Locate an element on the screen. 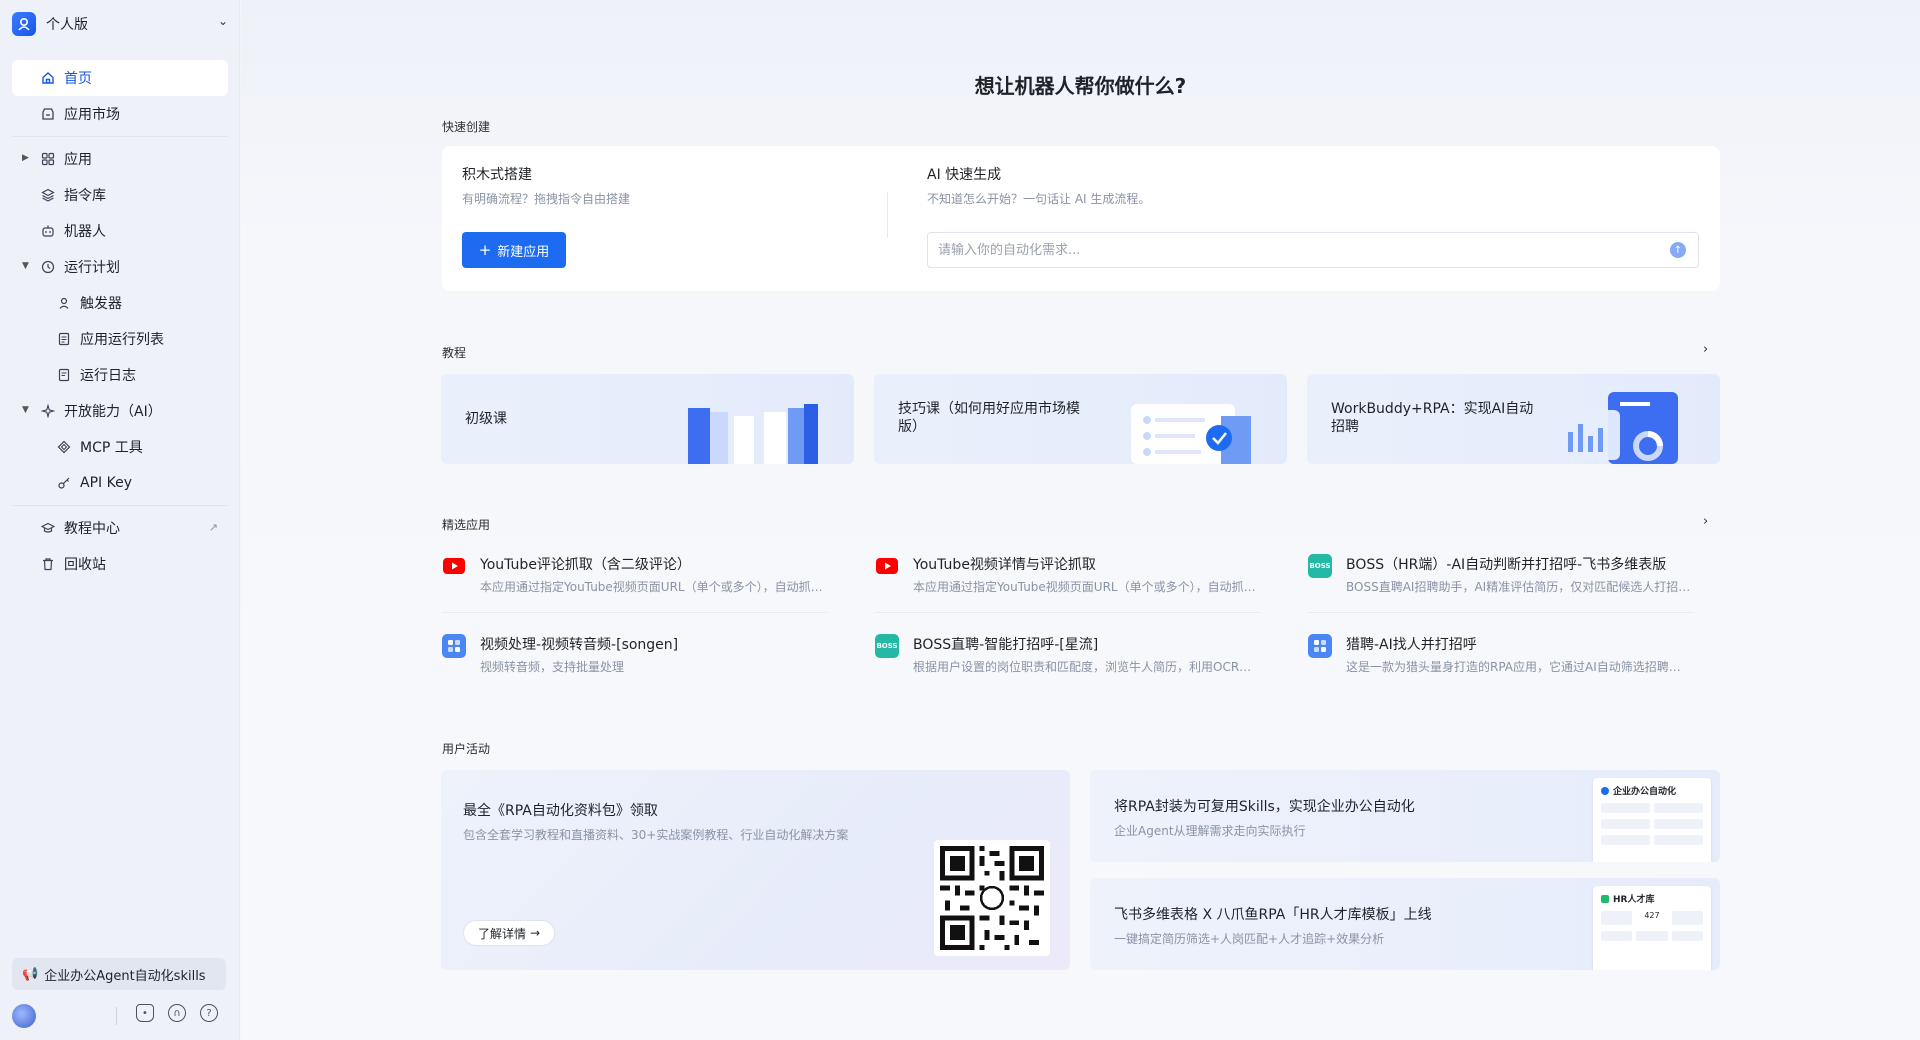 This screenshot has width=1920, height=1040. promo-banner: 📢 企业办公Agent自动化skills is located at coordinates (119, 974).